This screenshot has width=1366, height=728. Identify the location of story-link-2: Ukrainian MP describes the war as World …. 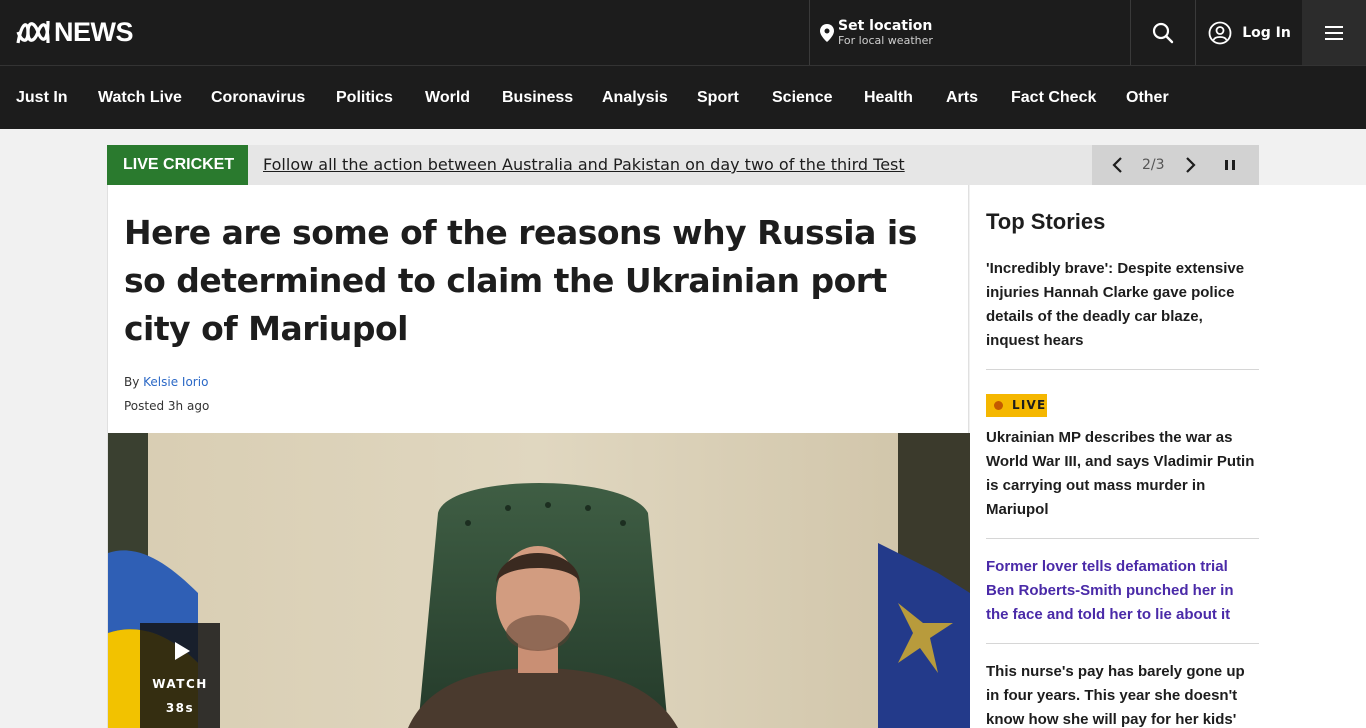
(1122, 474).